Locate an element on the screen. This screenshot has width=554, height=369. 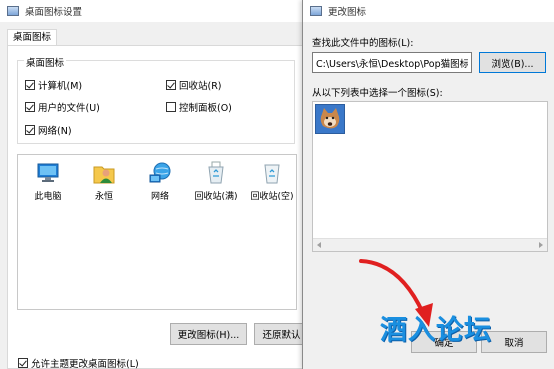
grid-item-recycle-full: 回收站(满) is located at coordinates (216, 181).